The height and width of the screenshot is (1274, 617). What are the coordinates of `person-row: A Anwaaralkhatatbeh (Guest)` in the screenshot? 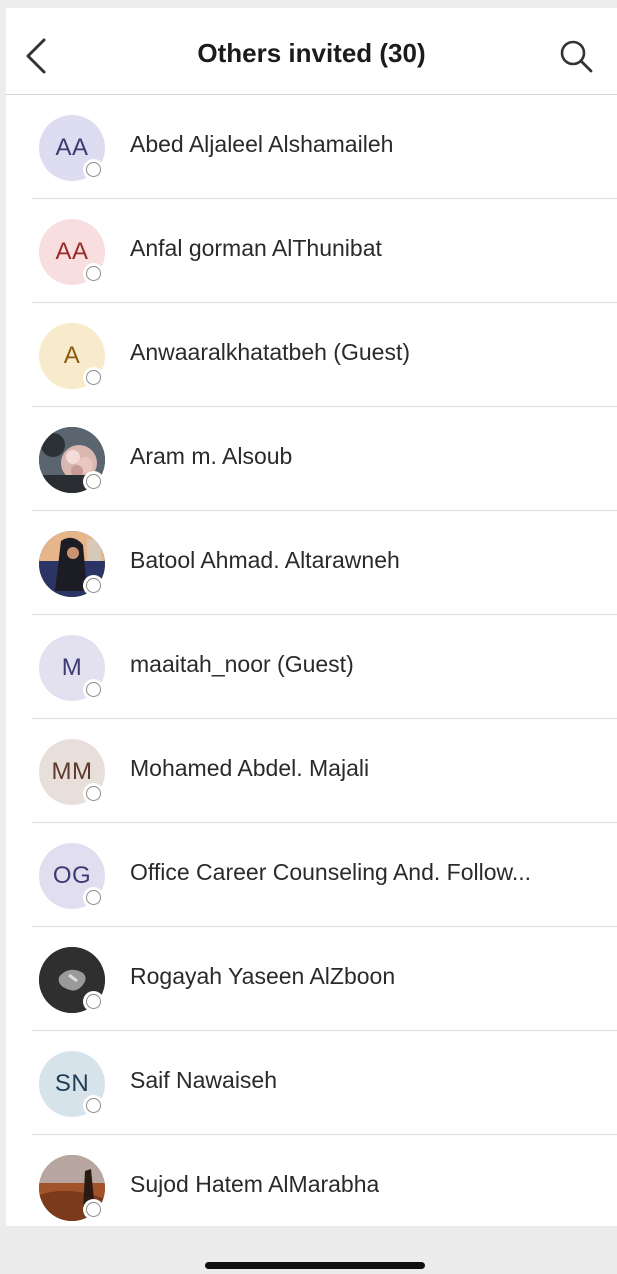 It's located at (311, 355).